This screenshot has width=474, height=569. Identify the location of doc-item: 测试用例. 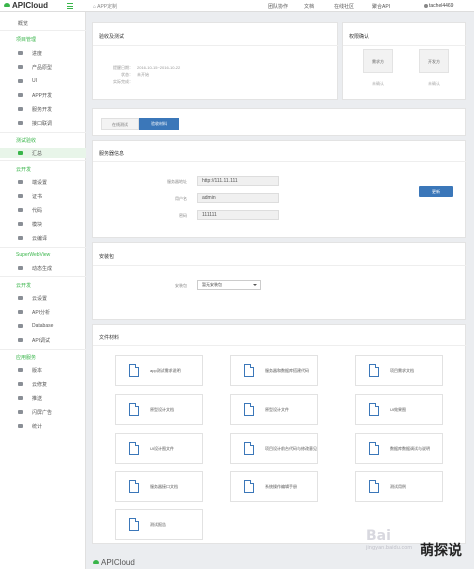
(399, 486).